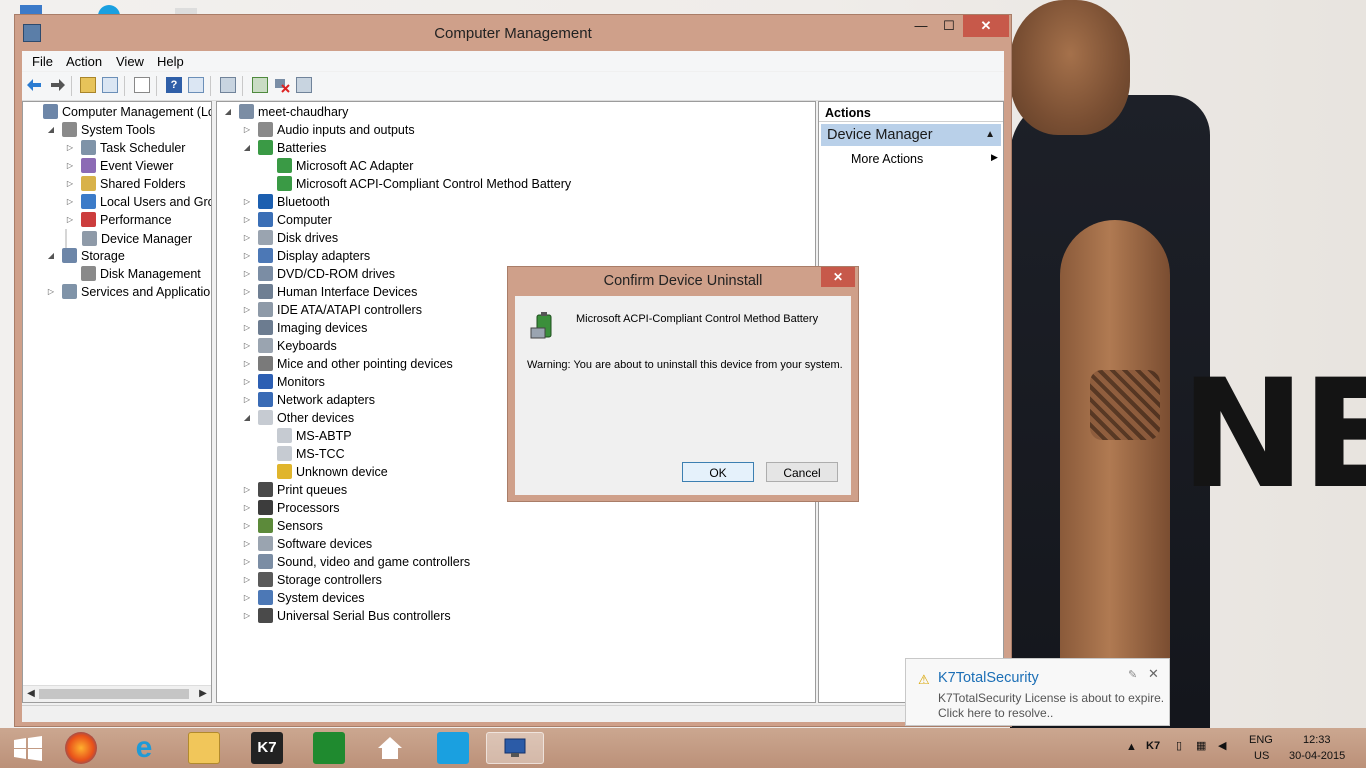 The height and width of the screenshot is (768, 1366). Describe the element at coordinates (990, 135) in the screenshot. I see `collapse-icon: ▲` at that location.